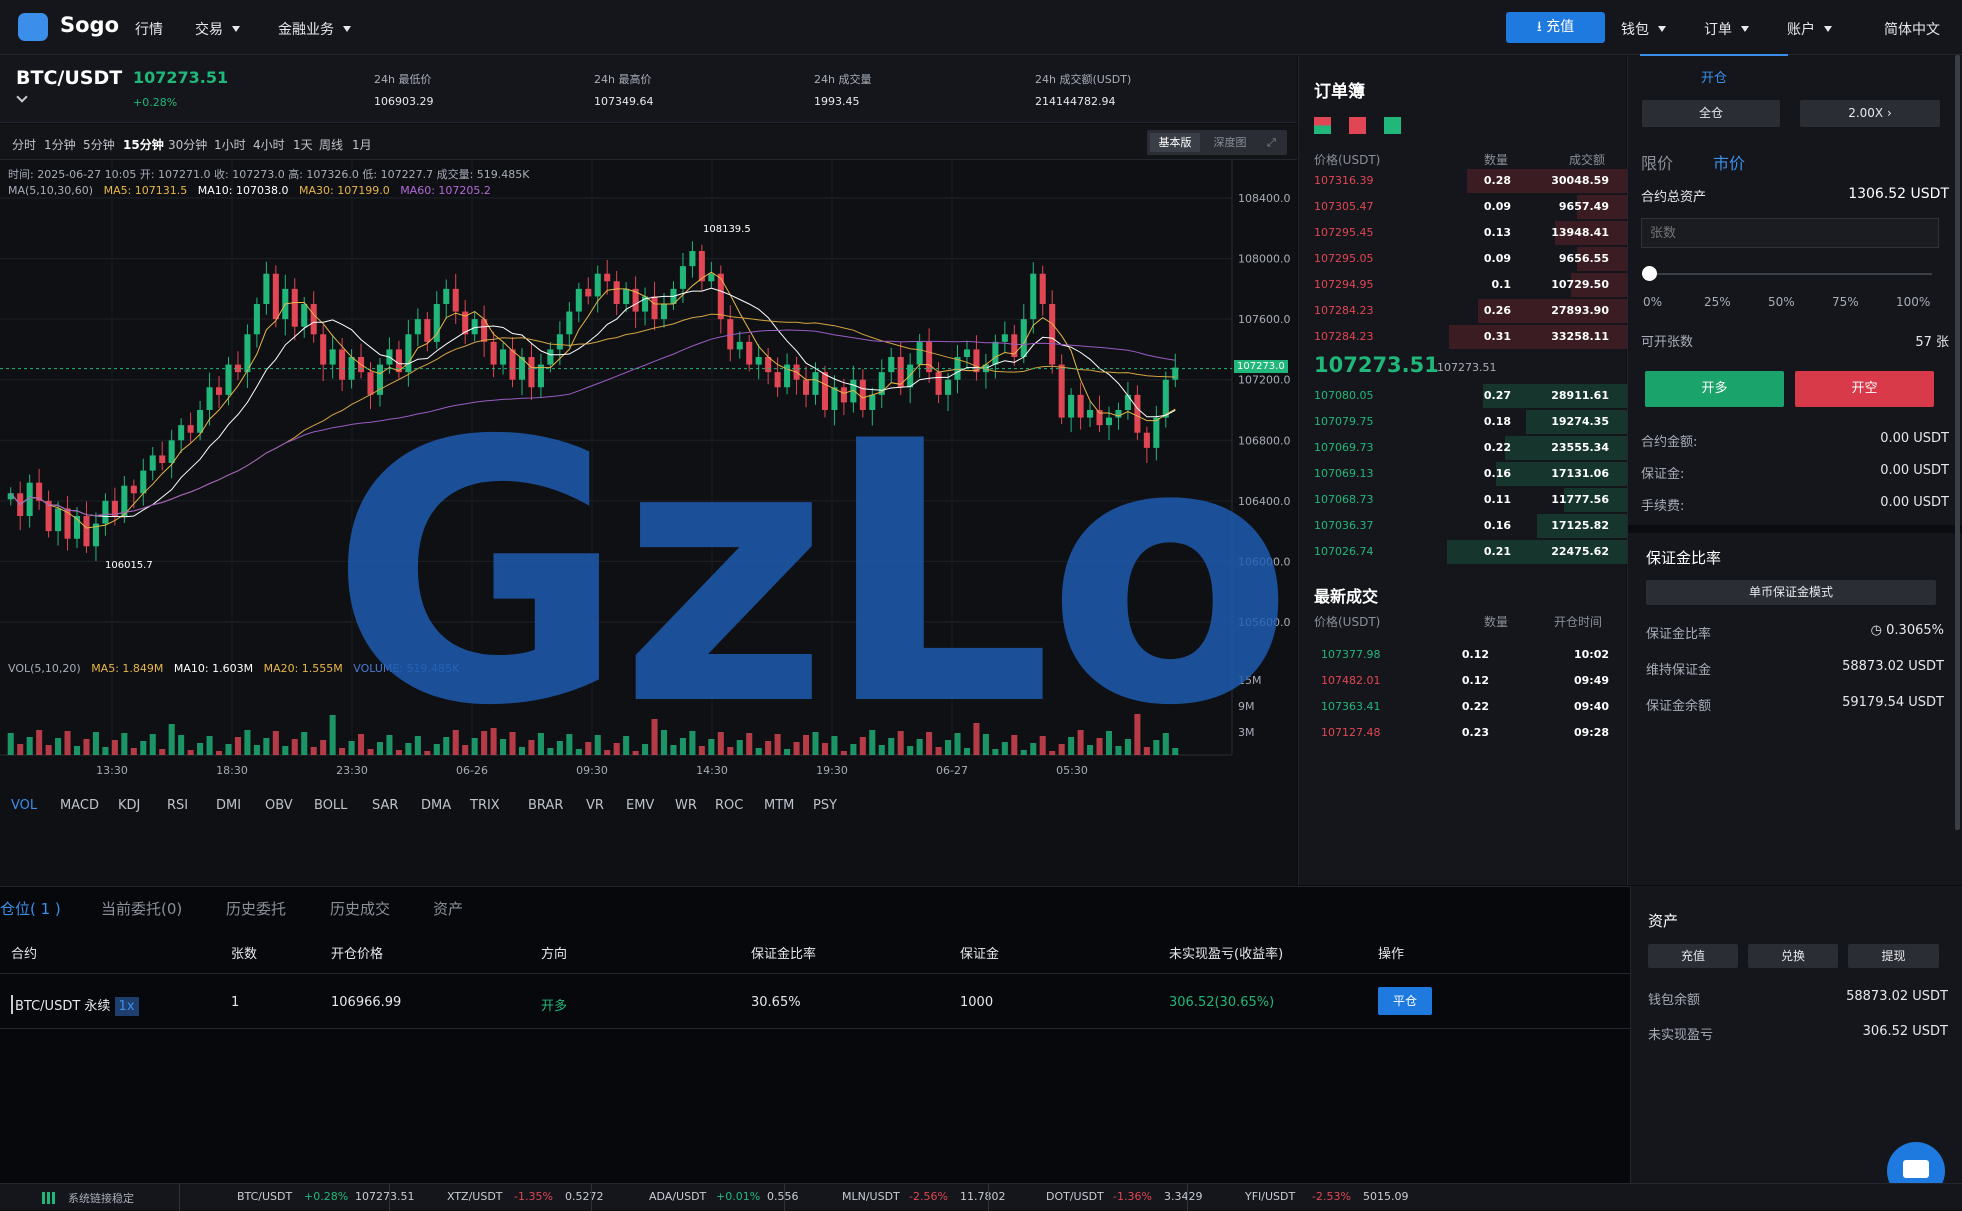 Image resolution: width=1962 pixels, height=1211 pixels. I want to click on expand-icon: ⤢, so click(1271, 143).